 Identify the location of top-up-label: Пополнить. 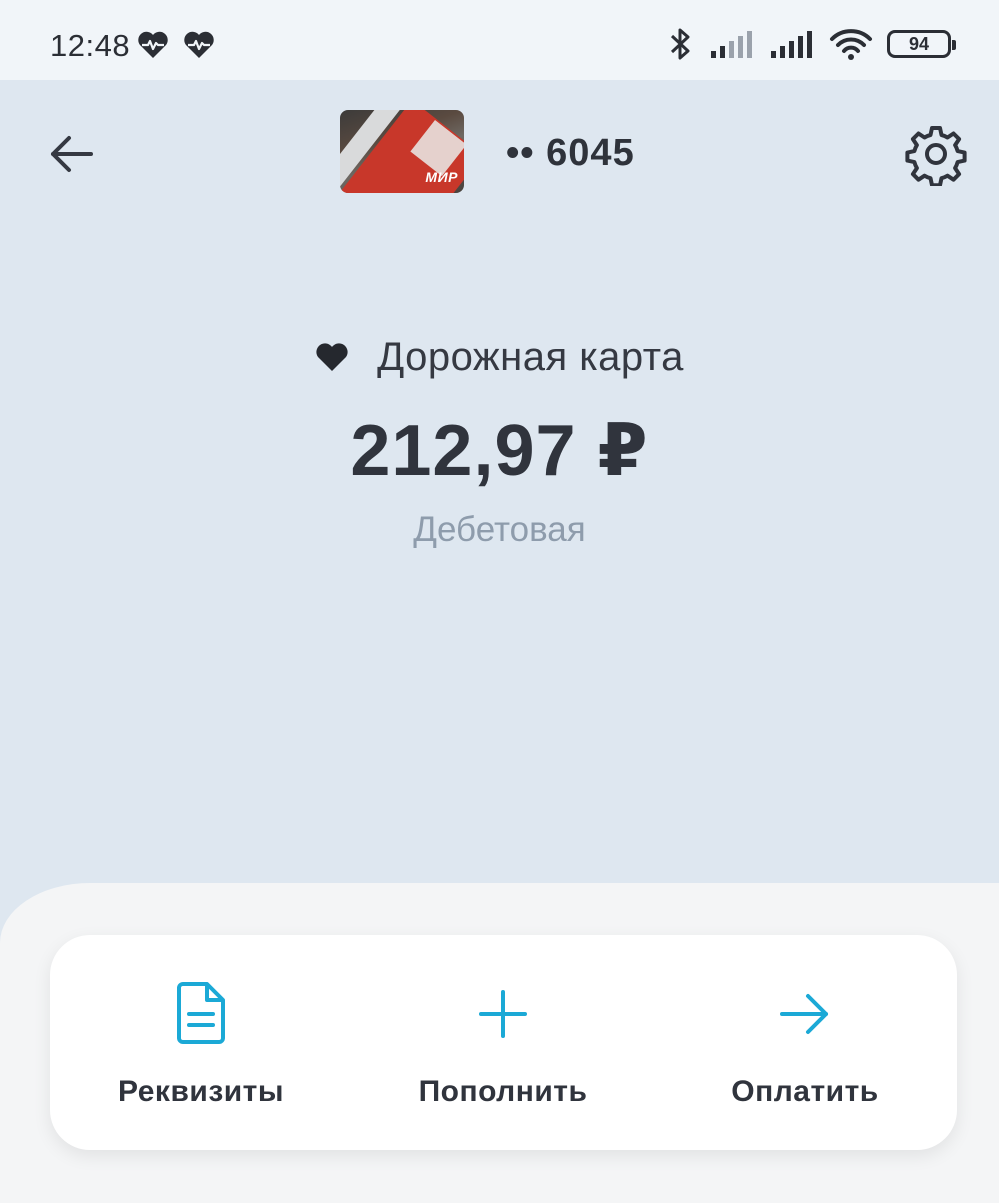
(503, 1091).